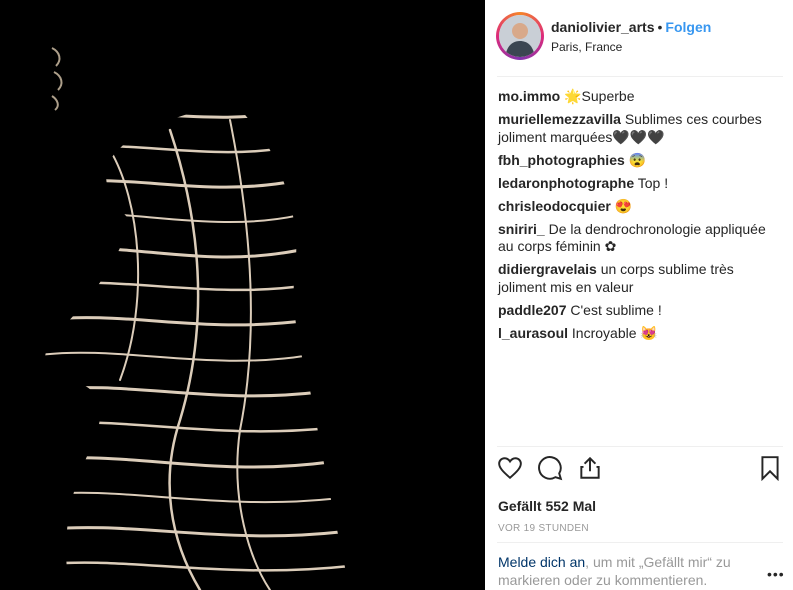  What do you see at coordinates (640, 542) in the screenshot?
I see `footer-divider` at bounding box center [640, 542].